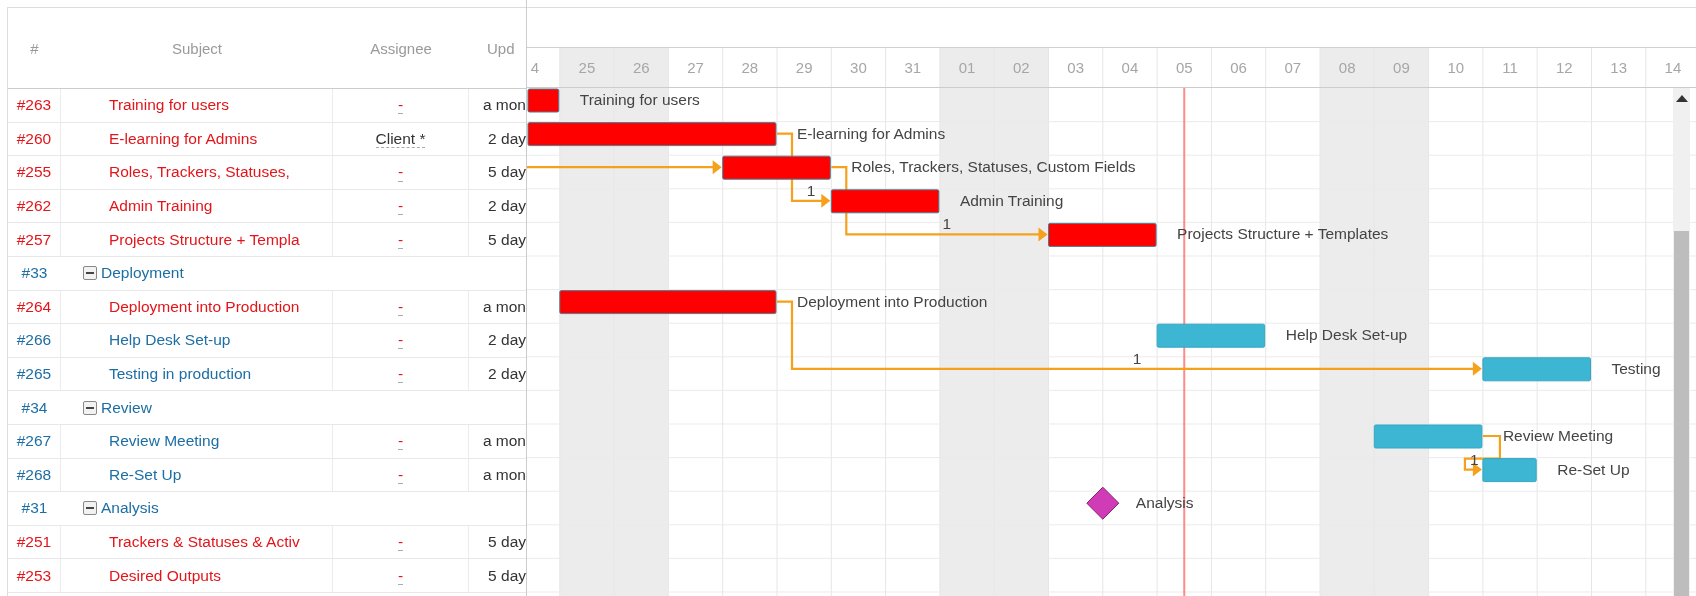  What do you see at coordinates (1021, 67) in the screenshot?
I see `day-label: 02` at bounding box center [1021, 67].